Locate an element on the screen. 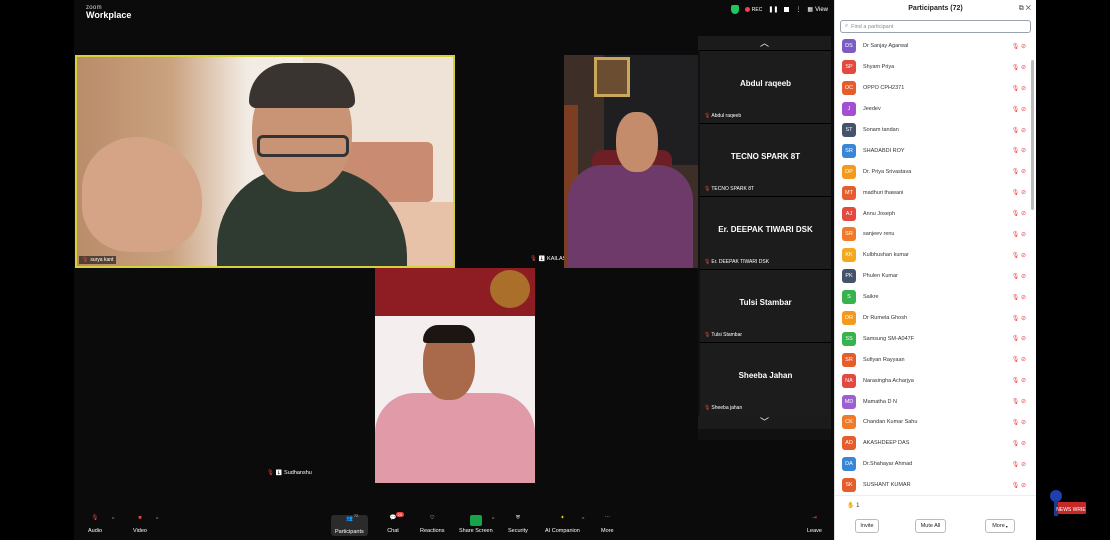 The width and height of the screenshot is (1110, 540). gallery-tile: TECNO SPARK 8T 🎙TECNO SPARK 8T is located at coordinates (765, 159).